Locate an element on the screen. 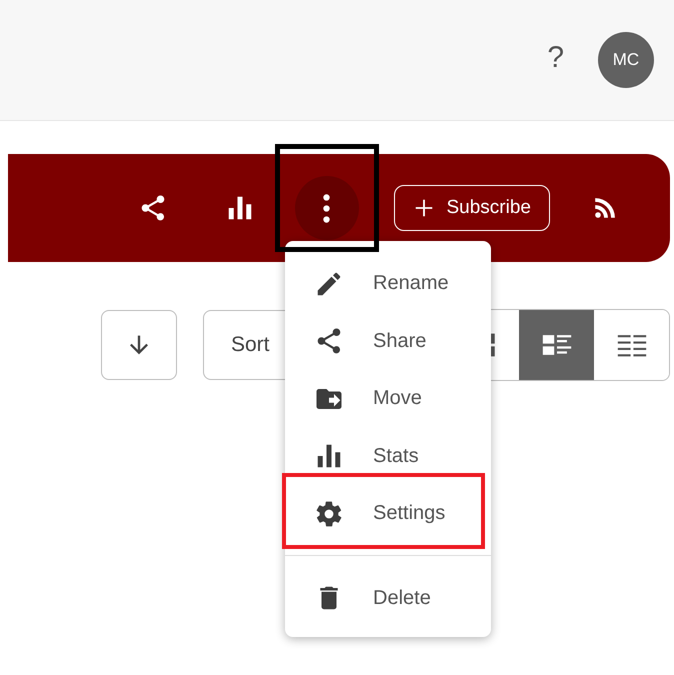 This screenshot has width=674, height=675. help-icon: ? is located at coordinates (555, 58).